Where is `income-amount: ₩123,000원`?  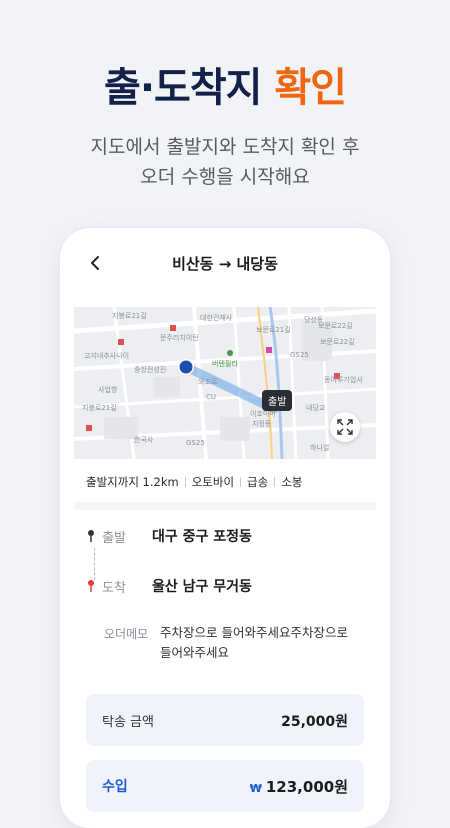
income-amount: ₩123,000원 is located at coordinates (299, 786).